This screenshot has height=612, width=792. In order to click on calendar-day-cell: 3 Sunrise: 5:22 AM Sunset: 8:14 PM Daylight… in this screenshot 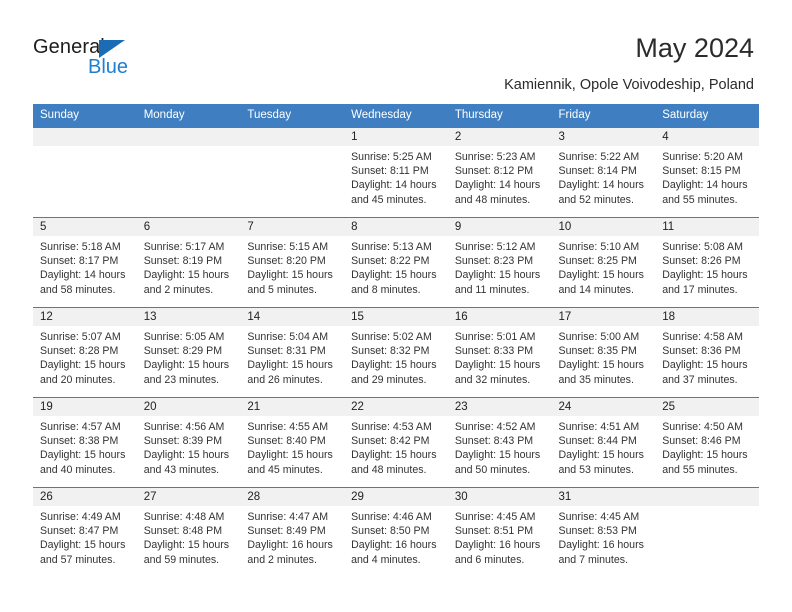, I will do `click(603, 172)`.